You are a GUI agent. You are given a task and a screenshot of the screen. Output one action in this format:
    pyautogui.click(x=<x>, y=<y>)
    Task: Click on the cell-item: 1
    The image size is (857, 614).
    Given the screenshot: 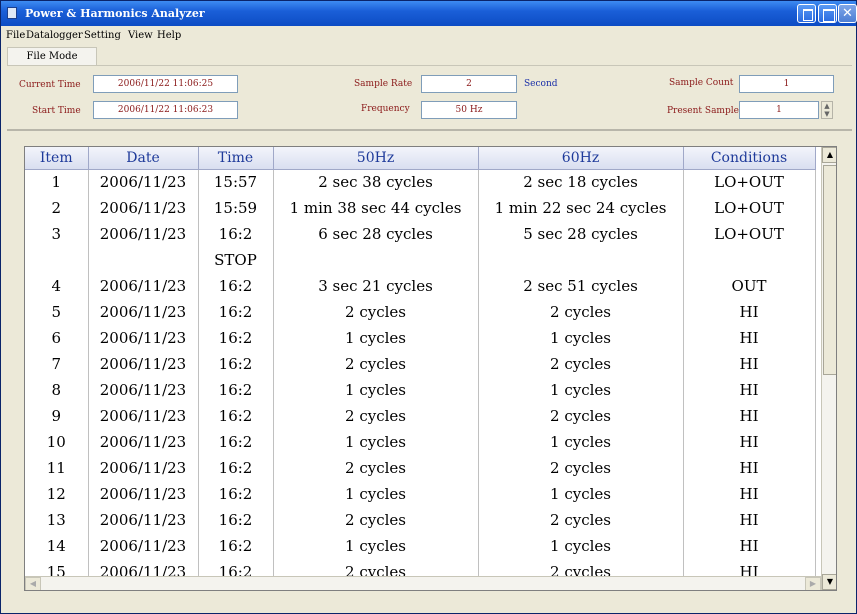 What is the action you would take?
    pyautogui.click(x=57, y=182)
    